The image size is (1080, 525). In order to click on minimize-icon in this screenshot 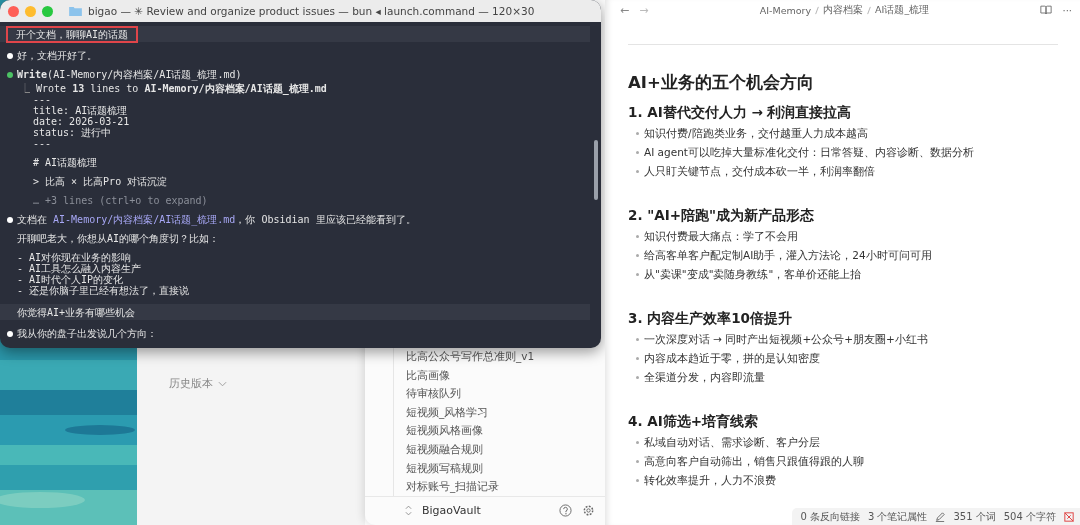, I will do `click(30, 11)`.